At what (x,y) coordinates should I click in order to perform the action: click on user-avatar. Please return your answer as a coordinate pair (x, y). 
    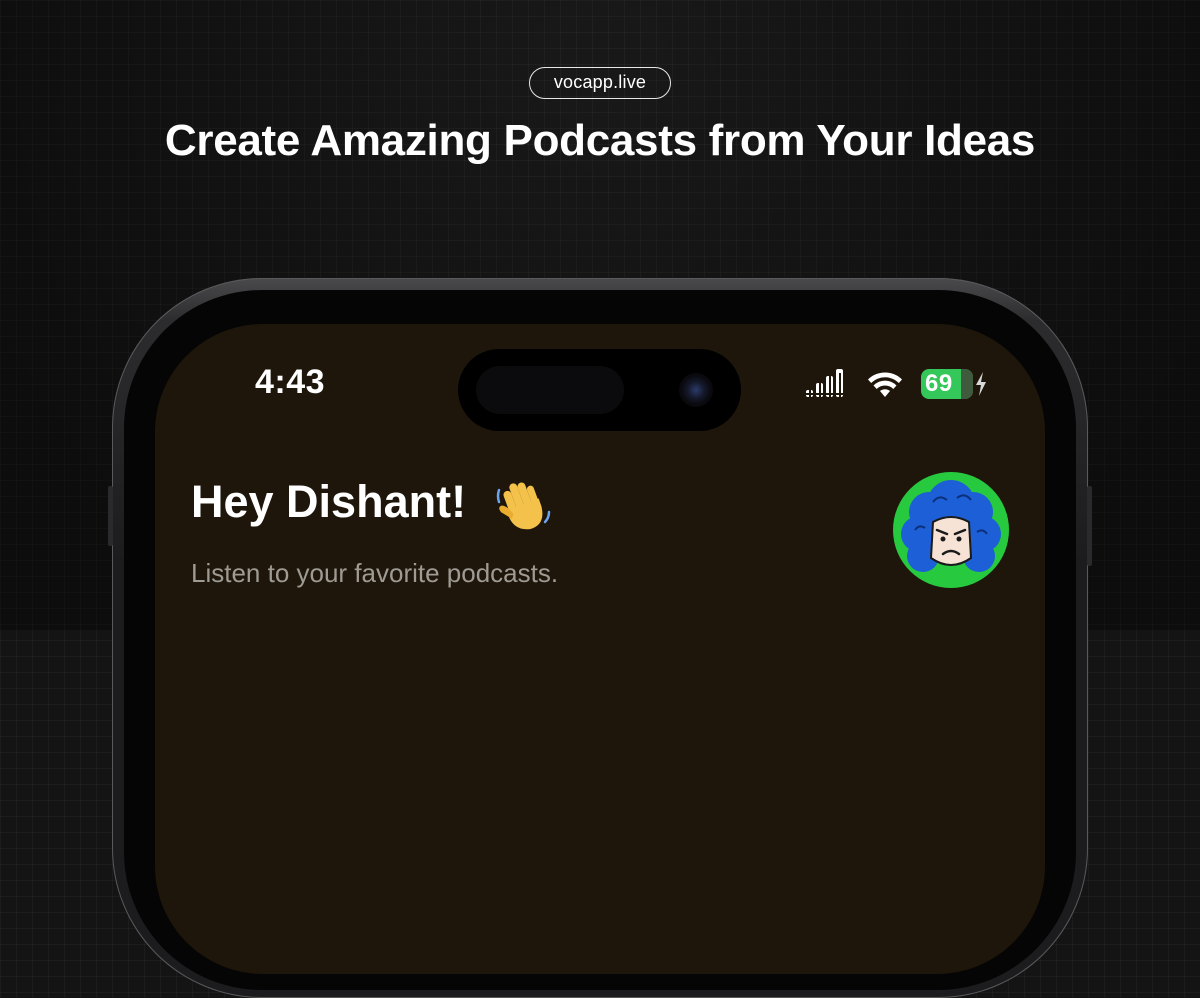
    Looking at the image, I should click on (951, 530).